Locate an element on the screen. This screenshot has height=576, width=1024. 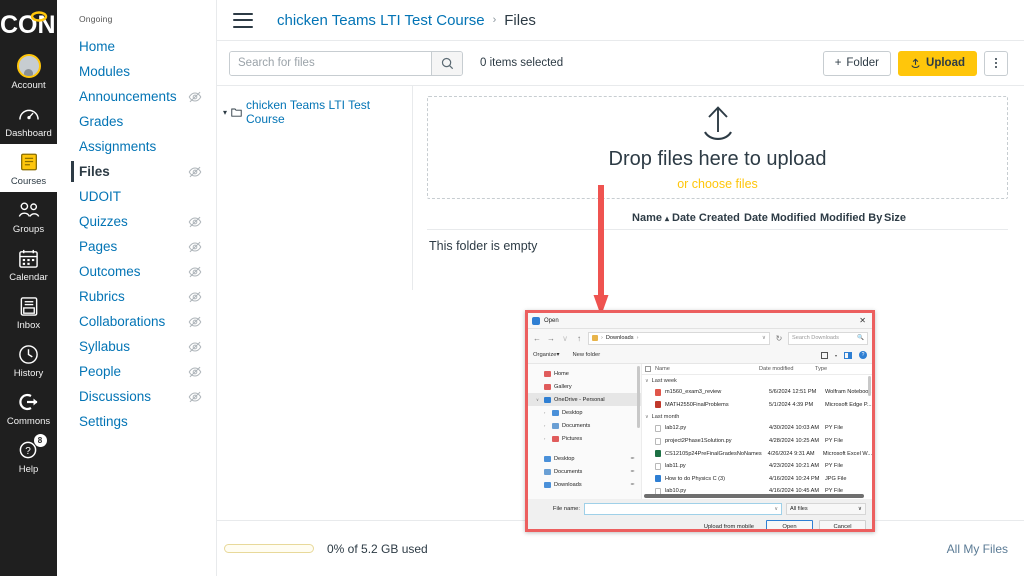
course-nav-item-files: Files is located at coordinates (136, 171).